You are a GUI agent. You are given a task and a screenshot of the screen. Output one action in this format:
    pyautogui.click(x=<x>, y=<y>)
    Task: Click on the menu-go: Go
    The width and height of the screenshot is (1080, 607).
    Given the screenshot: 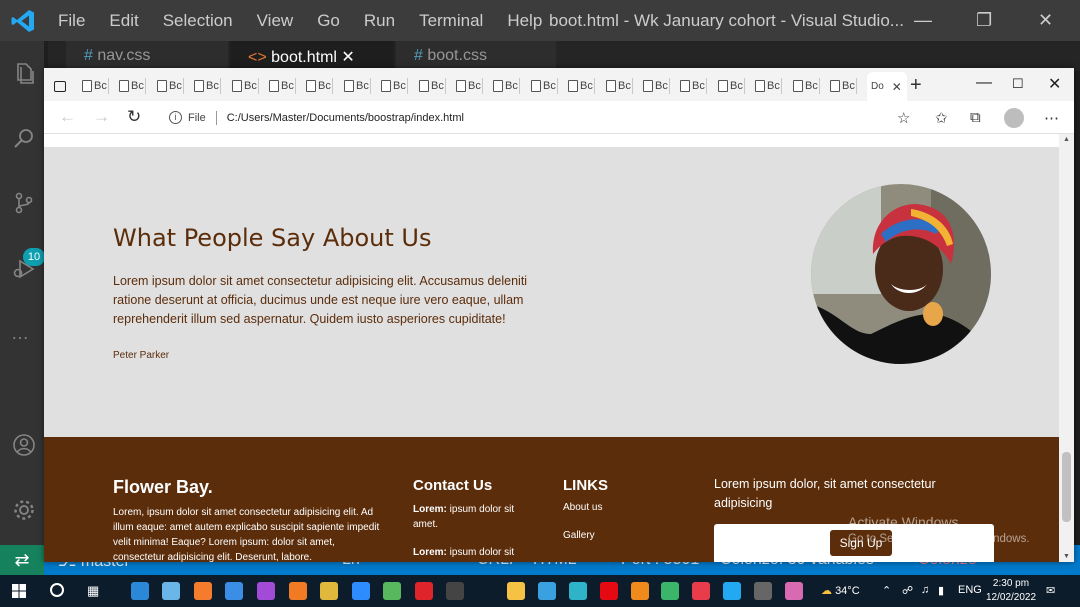 What is the action you would take?
    pyautogui.click(x=328, y=21)
    